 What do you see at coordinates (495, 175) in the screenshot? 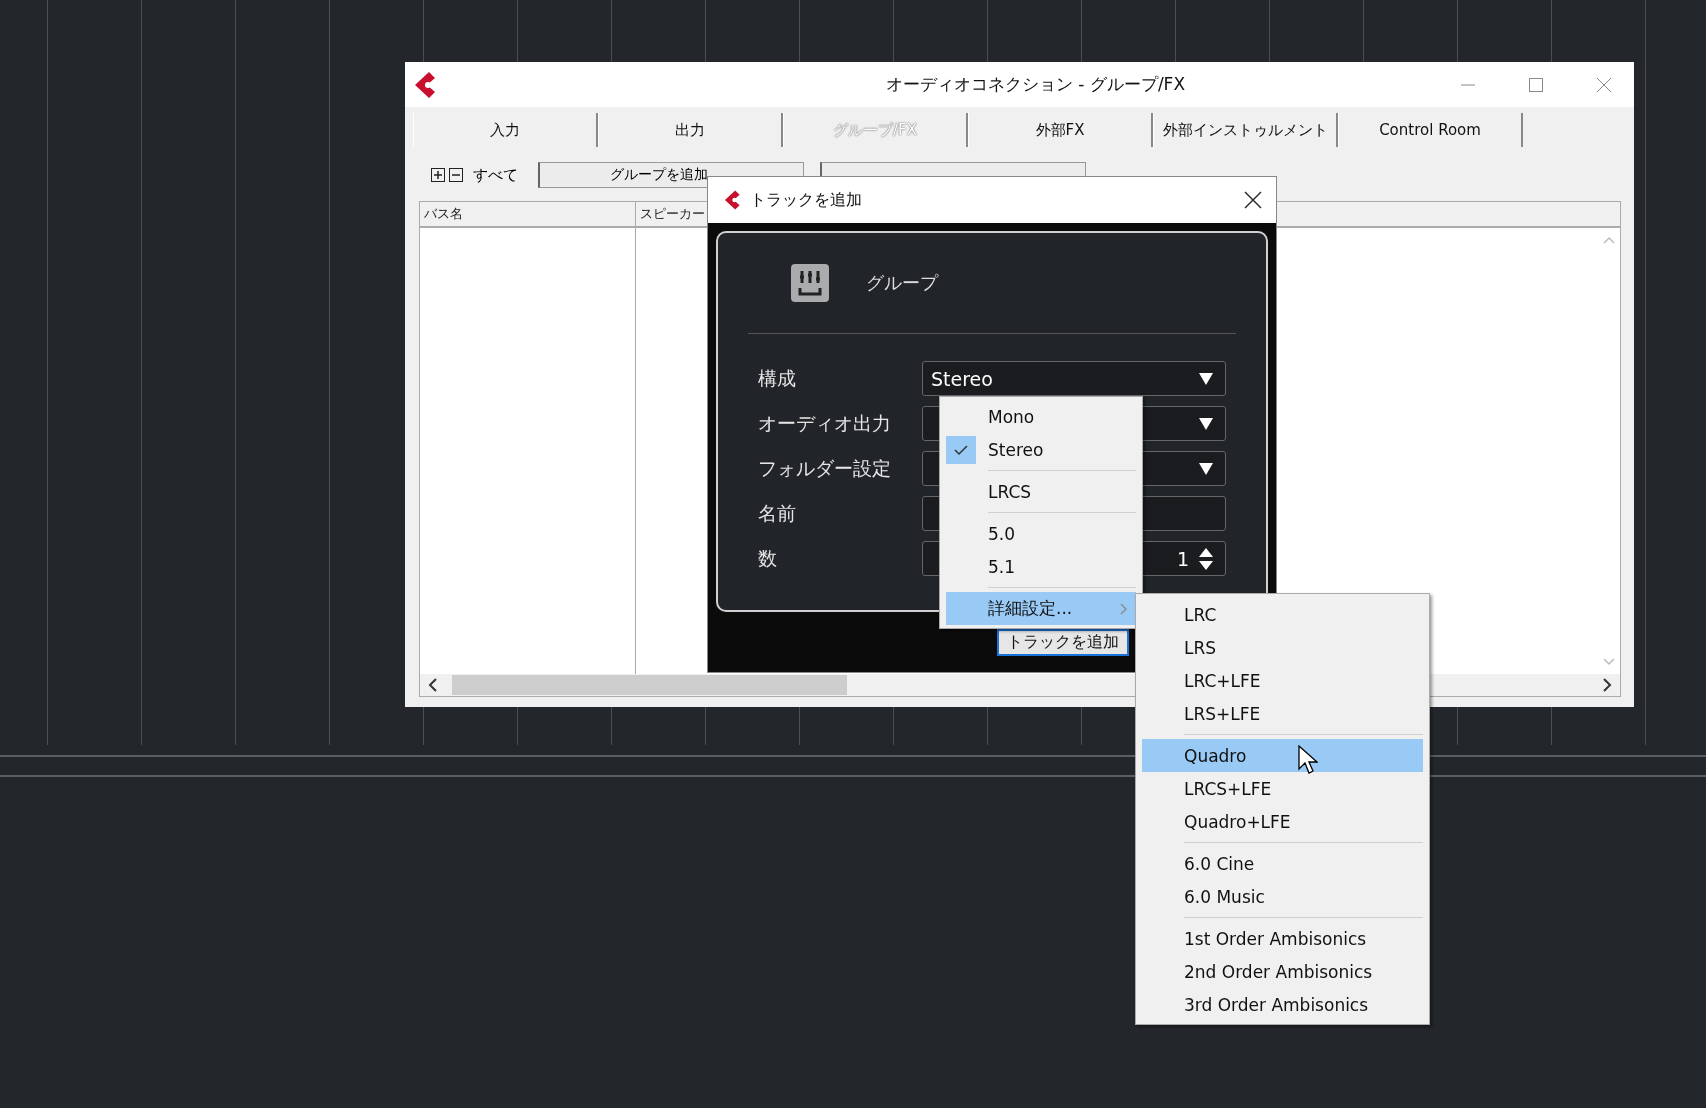
I see `all-label: すべて` at bounding box center [495, 175].